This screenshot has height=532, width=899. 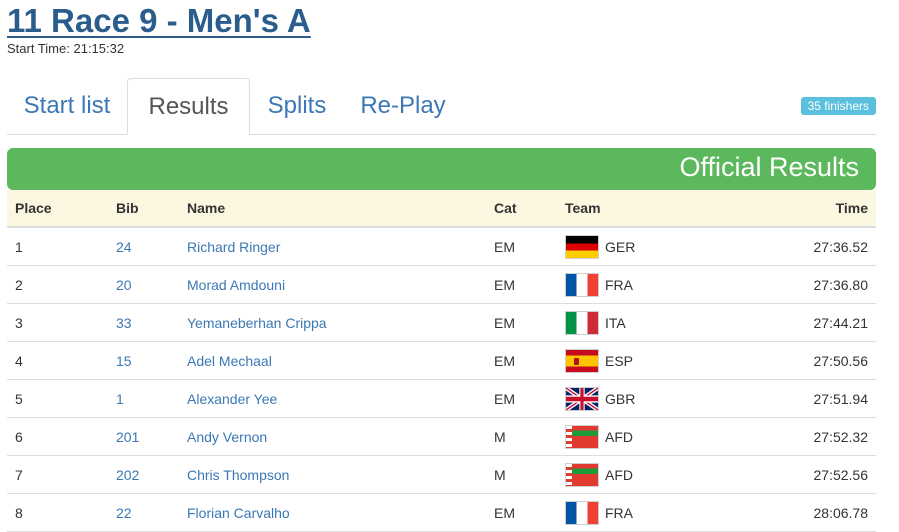 What do you see at coordinates (238, 475) in the screenshot?
I see `athlete-name-link: Chris Thompson` at bounding box center [238, 475].